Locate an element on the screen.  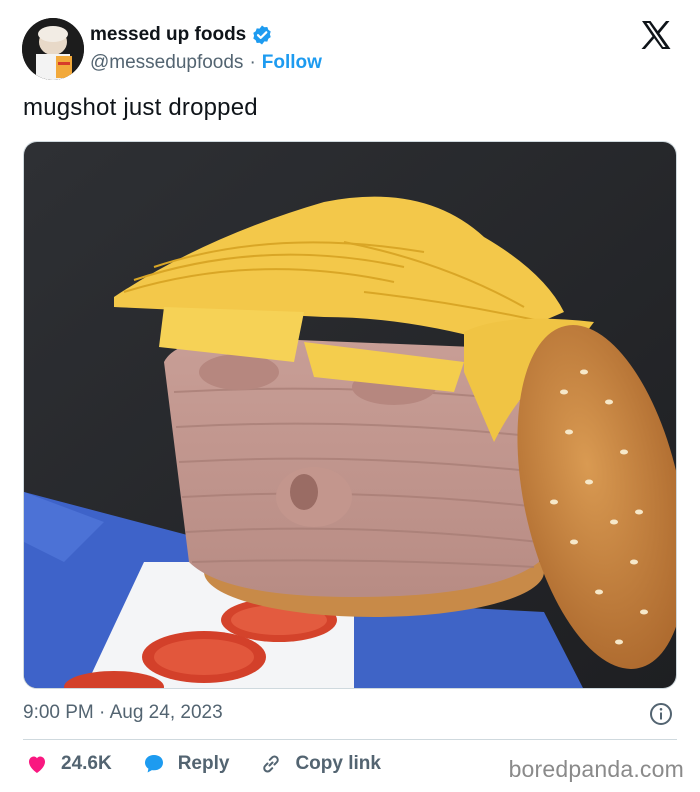
like-count: 24.6K is located at coordinates (86, 763).